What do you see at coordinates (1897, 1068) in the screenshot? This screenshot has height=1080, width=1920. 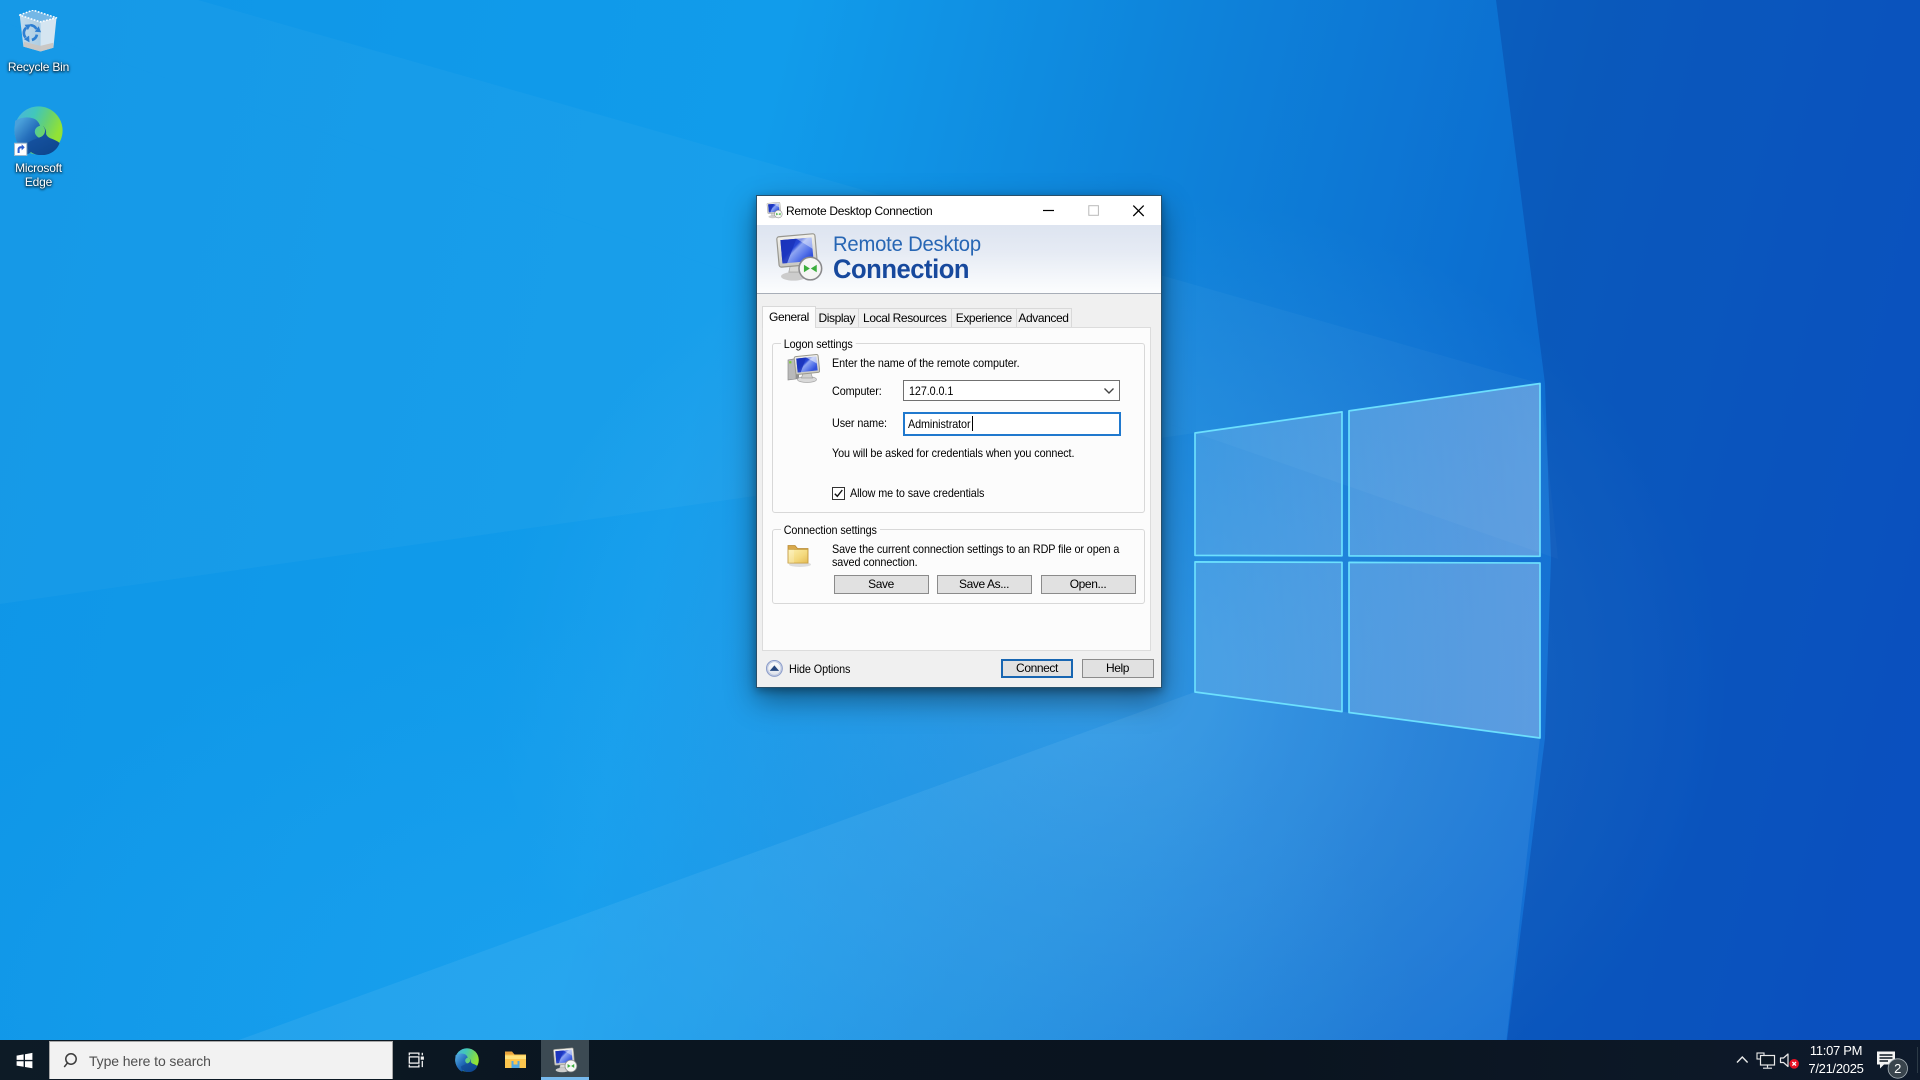 I see `svg-text: 2` at bounding box center [1897, 1068].